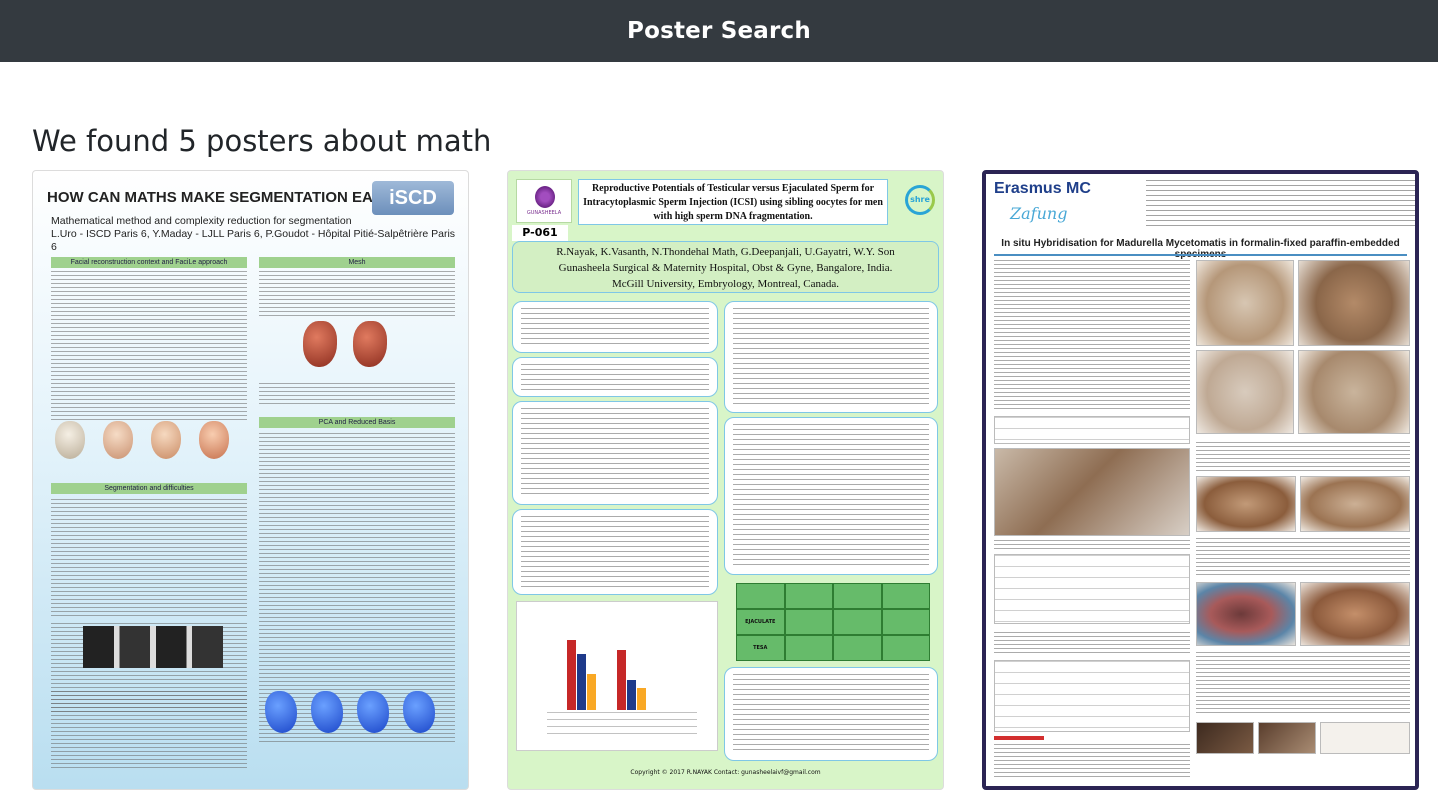 The width and height of the screenshot is (1438, 790). What do you see at coordinates (540, 233) in the screenshot?
I see `poster-code: P-061` at bounding box center [540, 233].